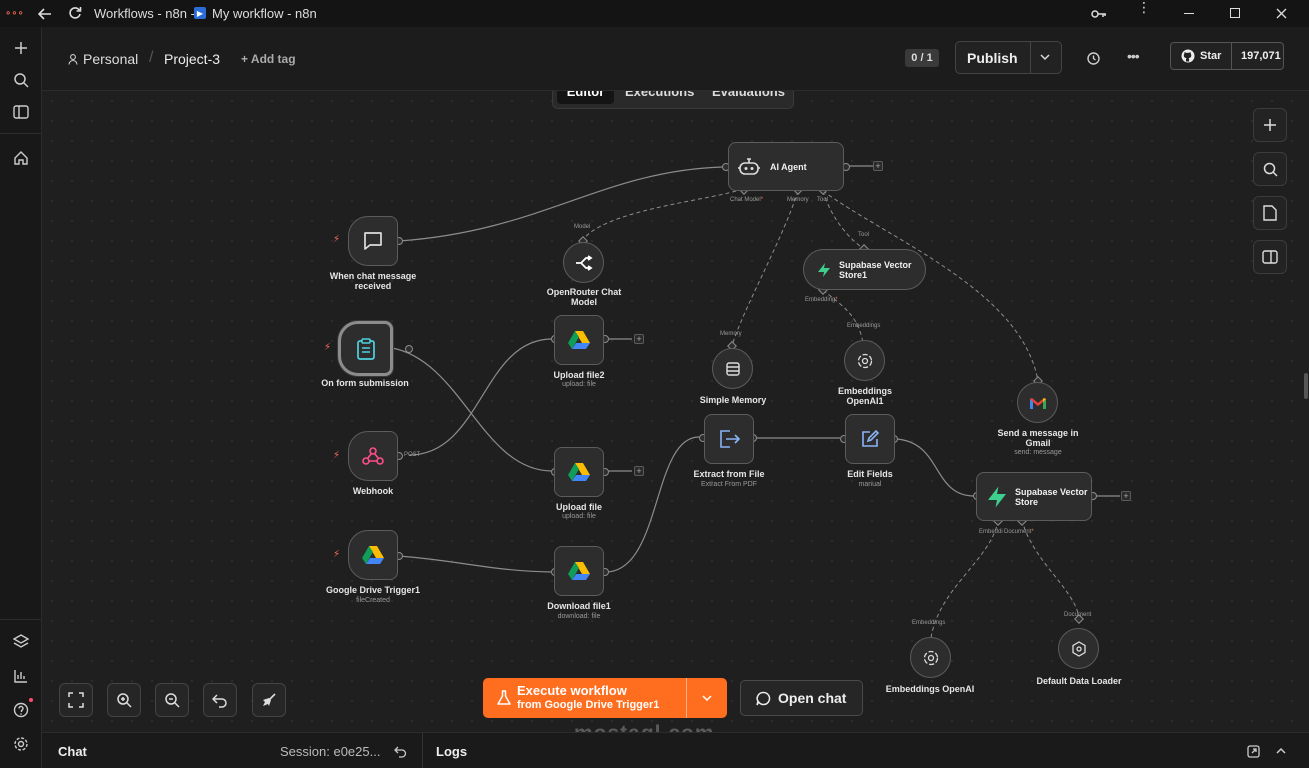 This screenshot has width=1309, height=768. What do you see at coordinates (124, 700) in the screenshot?
I see `zoom-in-button` at bounding box center [124, 700].